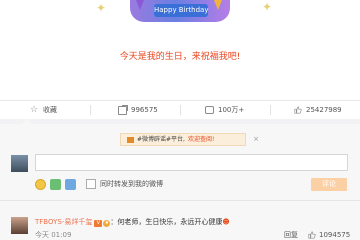 This screenshot has width=360, height=240. What do you see at coordinates (63, 222) in the screenshot?
I see `comment-username: TFBOYS-易烊千玺` at bounding box center [63, 222].